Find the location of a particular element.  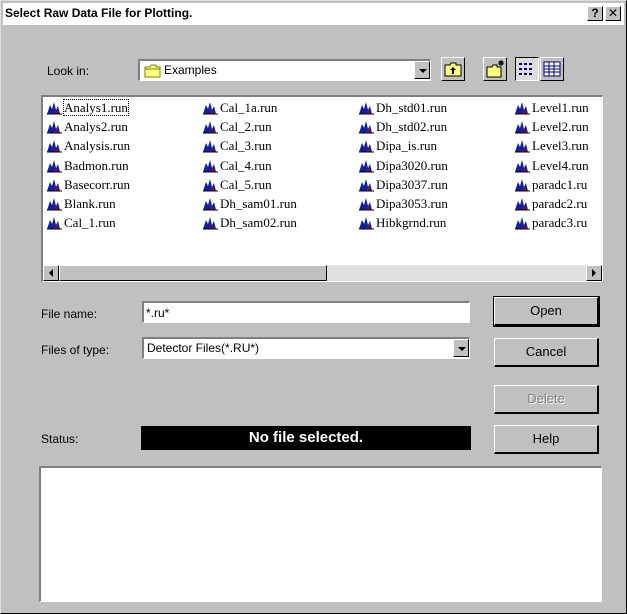

cancel-button: Cancel is located at coordinates (546, 352).